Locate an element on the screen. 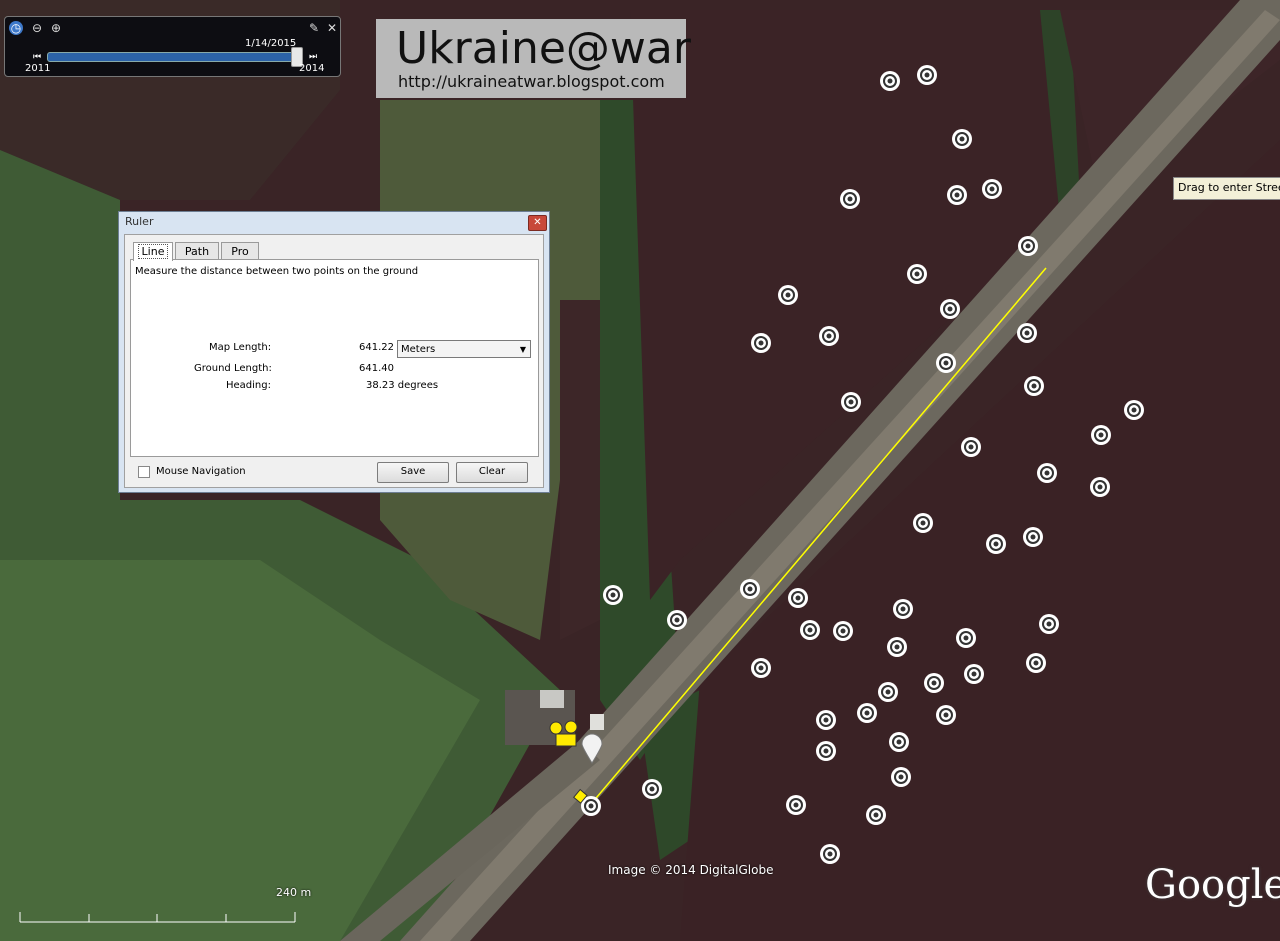 The width and height of the screenshot is (1280, 941). watermark-title: Ukraine@war is located at coordinates (543, 48).